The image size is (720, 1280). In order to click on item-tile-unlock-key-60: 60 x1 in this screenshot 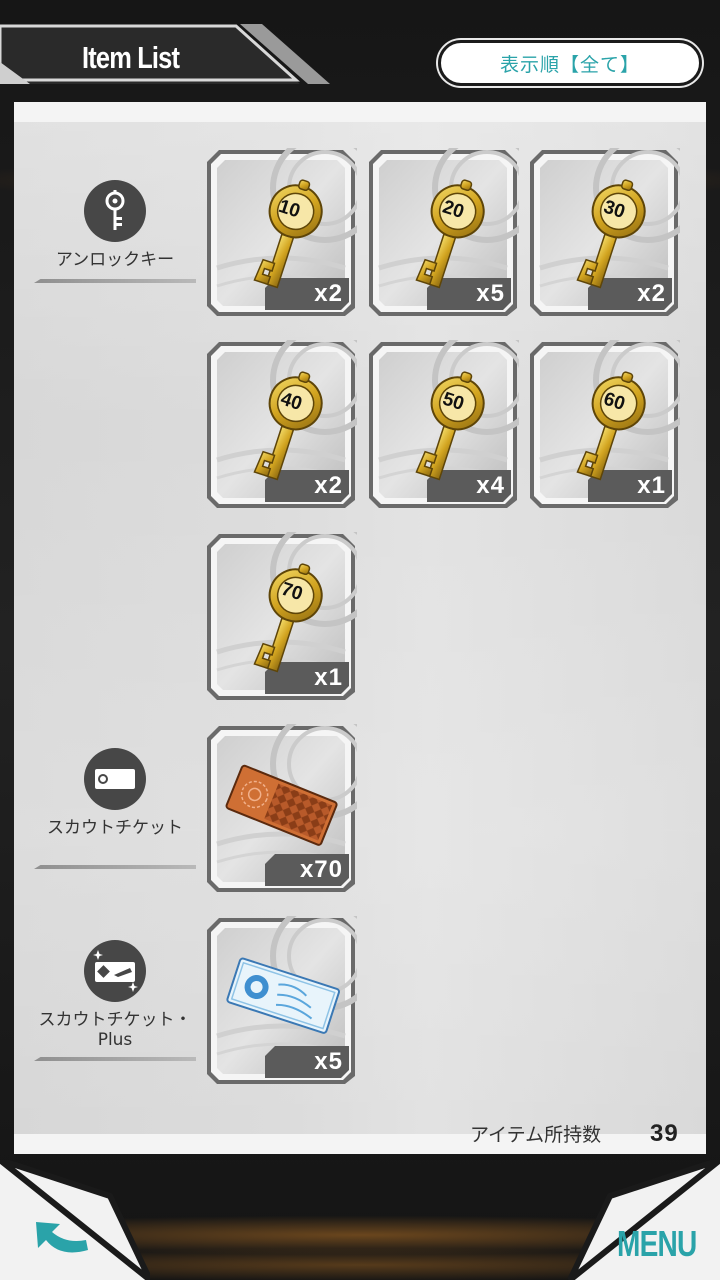, I will do `click(604, 425)`.